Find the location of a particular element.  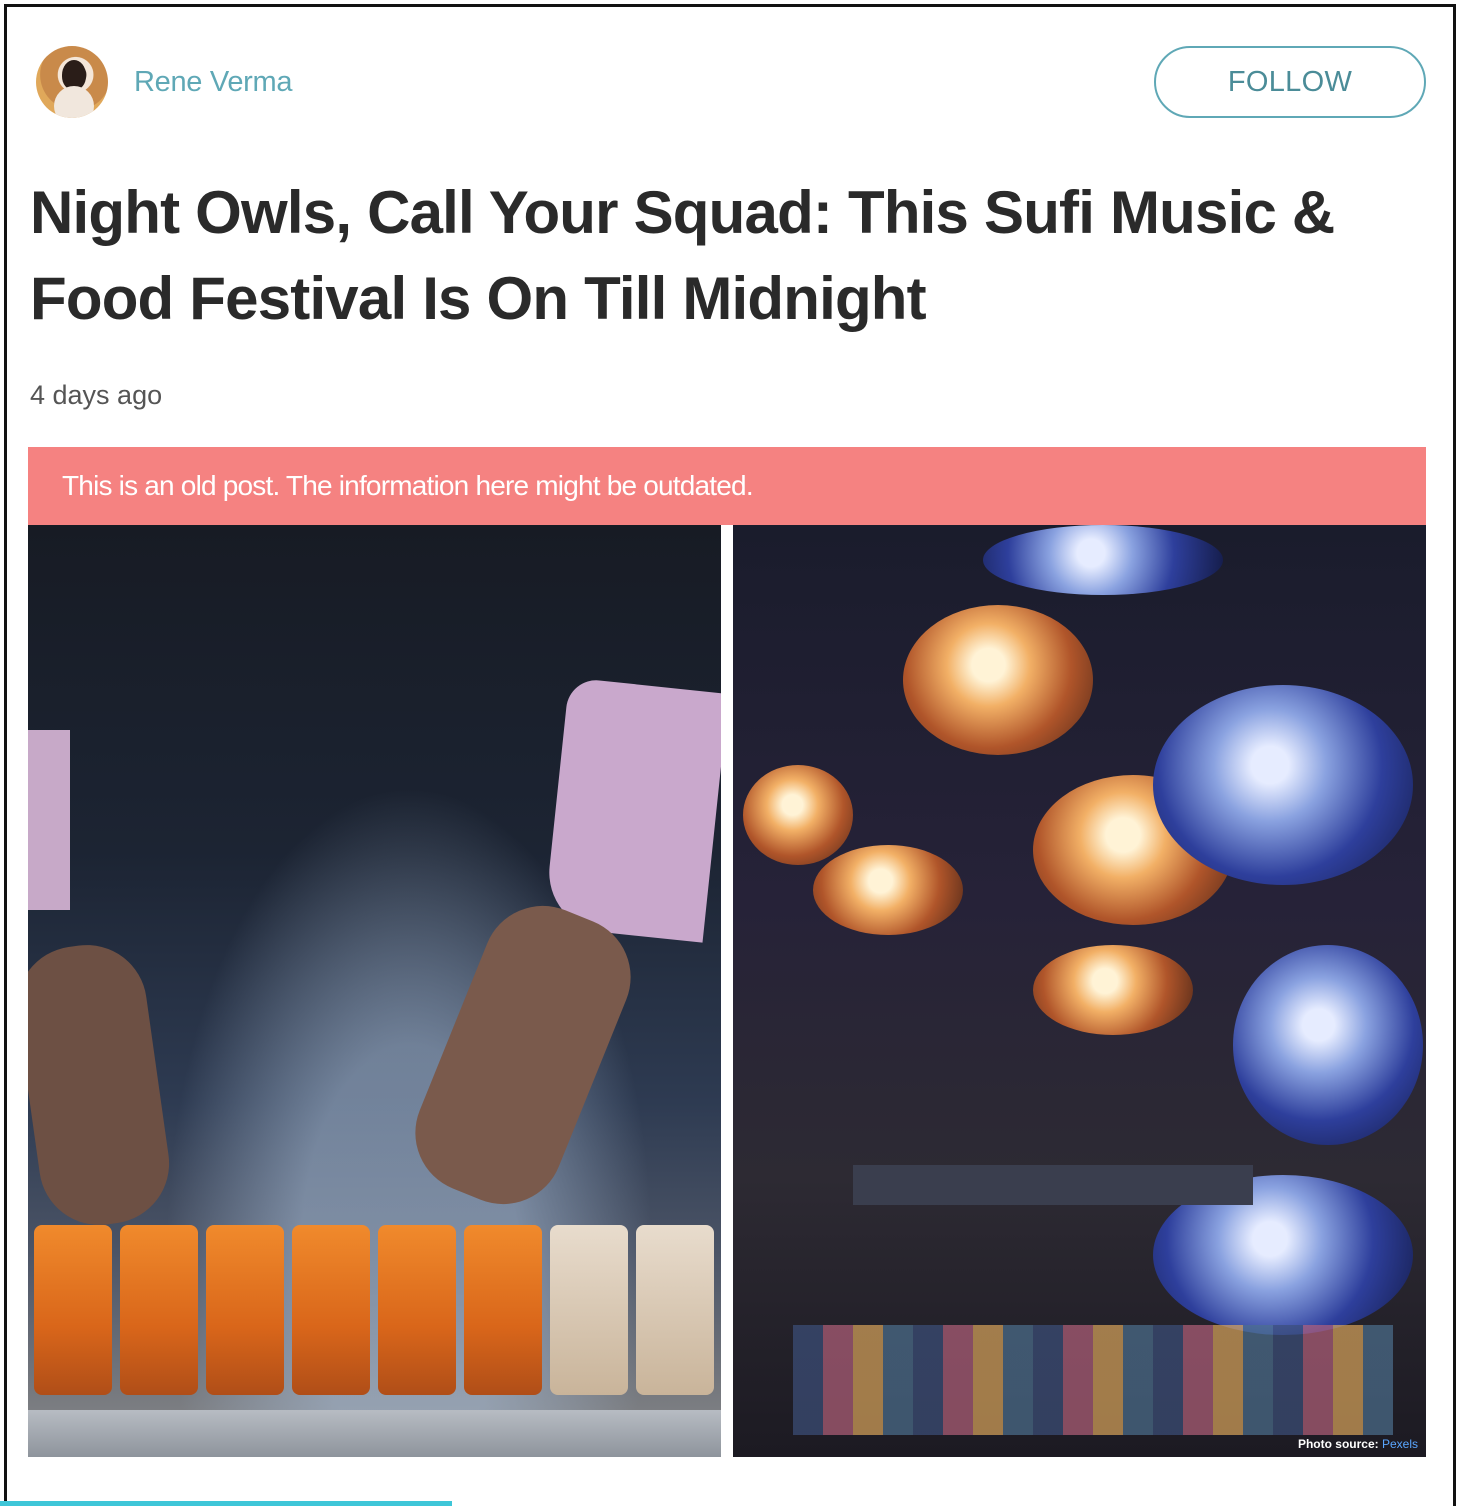

photo-credit-source: Pexels is located at coordinates (1400, 1444).